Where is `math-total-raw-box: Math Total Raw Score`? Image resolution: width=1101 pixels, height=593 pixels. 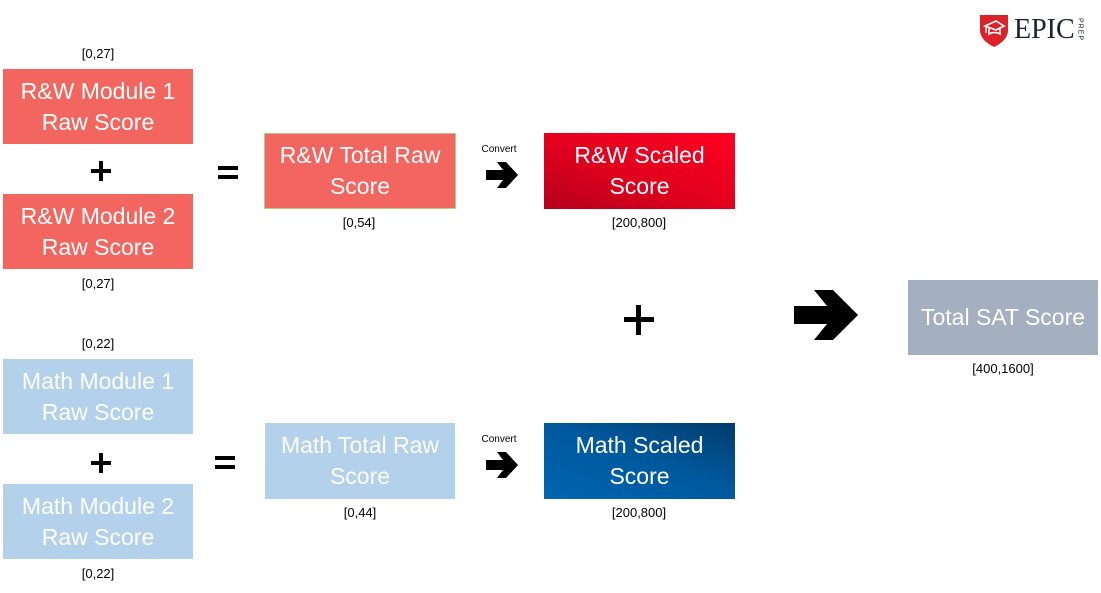 math-total-raw-box: Math Total Raw Score is located at coordinates (360, 461).